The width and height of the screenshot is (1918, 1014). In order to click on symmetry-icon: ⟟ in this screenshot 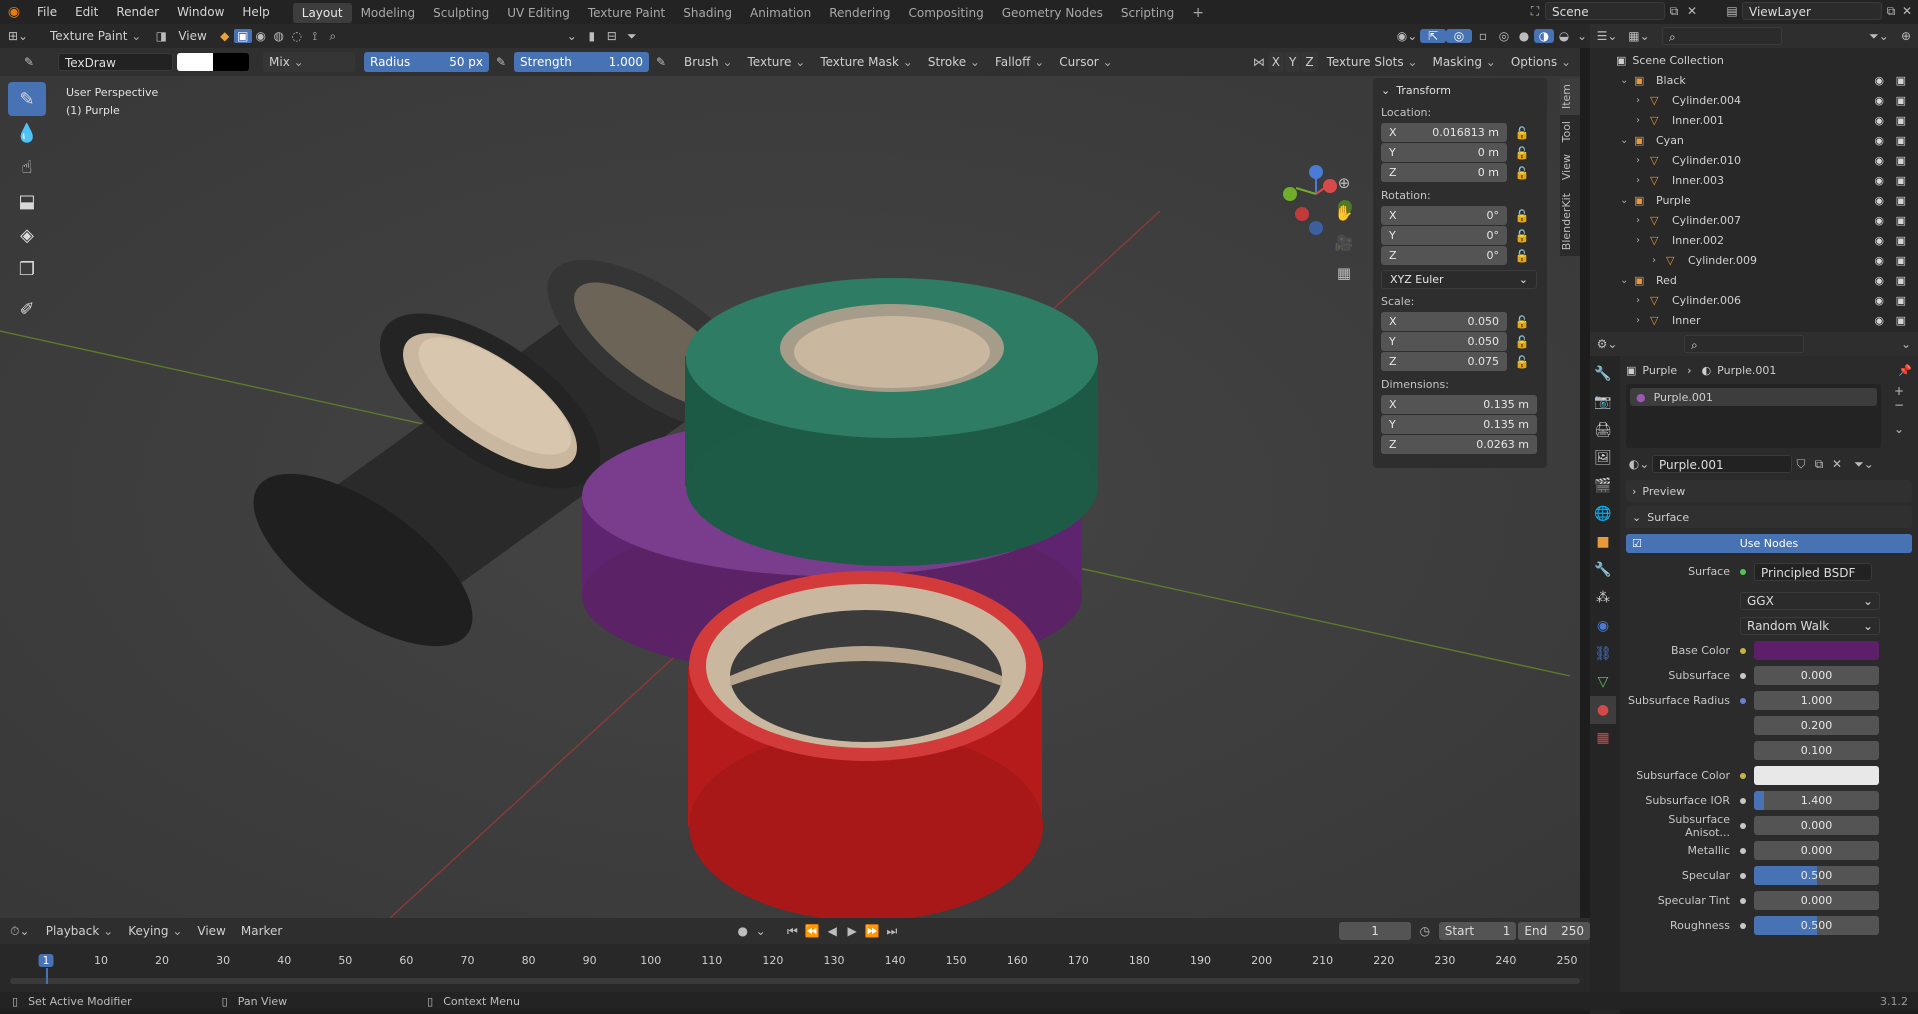, I will do `click(315, 36)`.